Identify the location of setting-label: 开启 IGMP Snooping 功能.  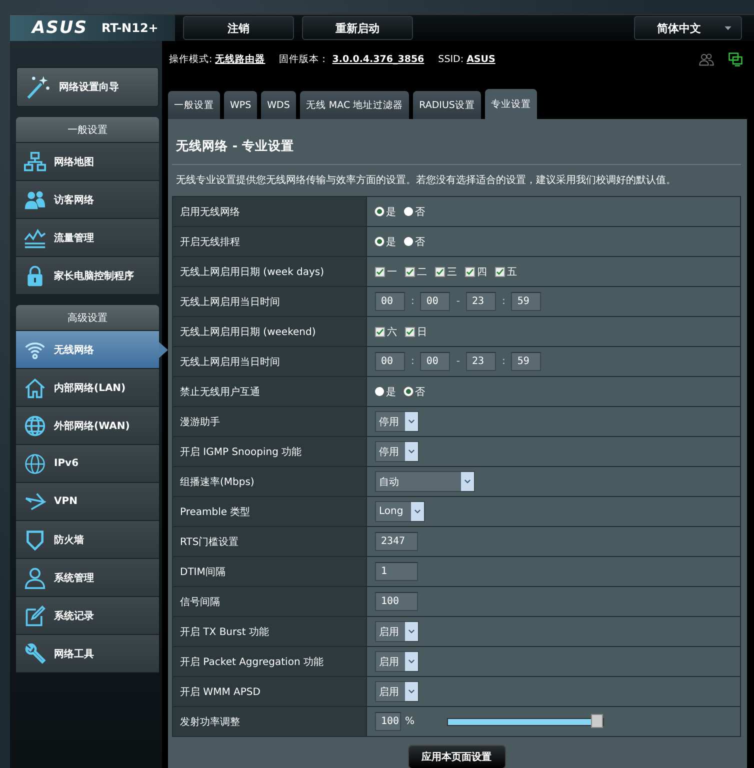
(269, 451).